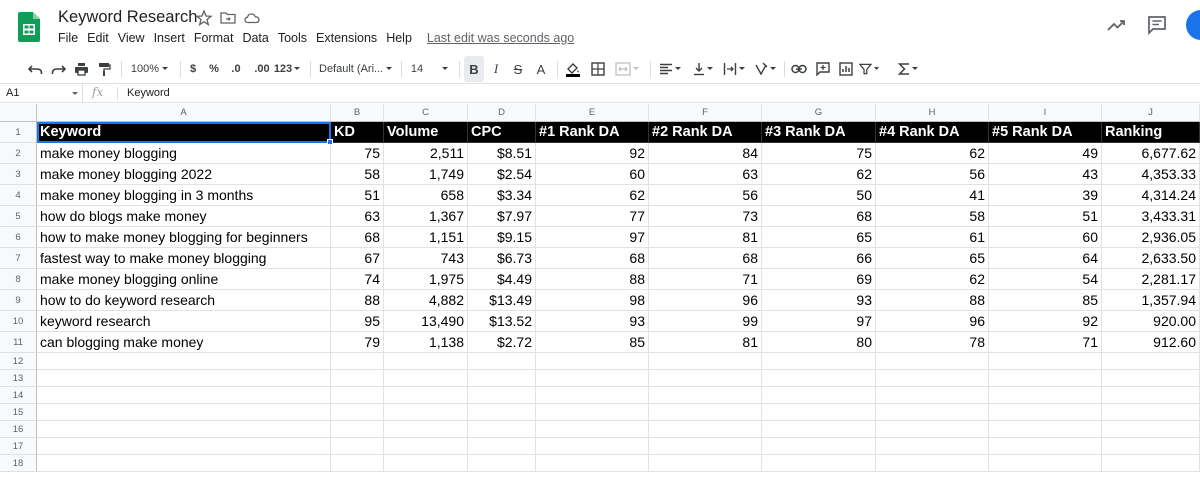  Describe the element at coordinates (357, 321) in the screenshot. I see `table-cell: 95` at that location.